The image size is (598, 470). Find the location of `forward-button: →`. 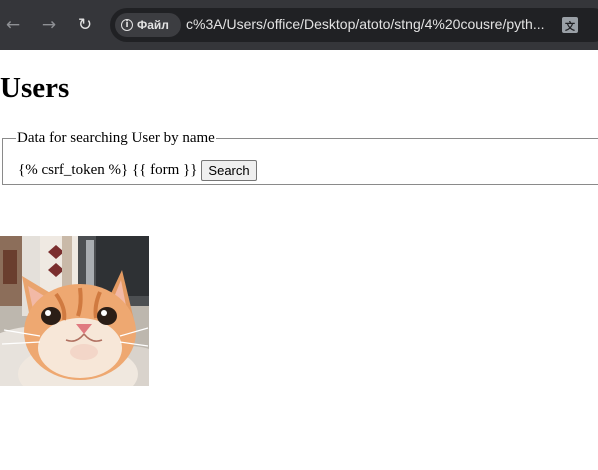

forward-button: → is located at coordinates (49, 25).